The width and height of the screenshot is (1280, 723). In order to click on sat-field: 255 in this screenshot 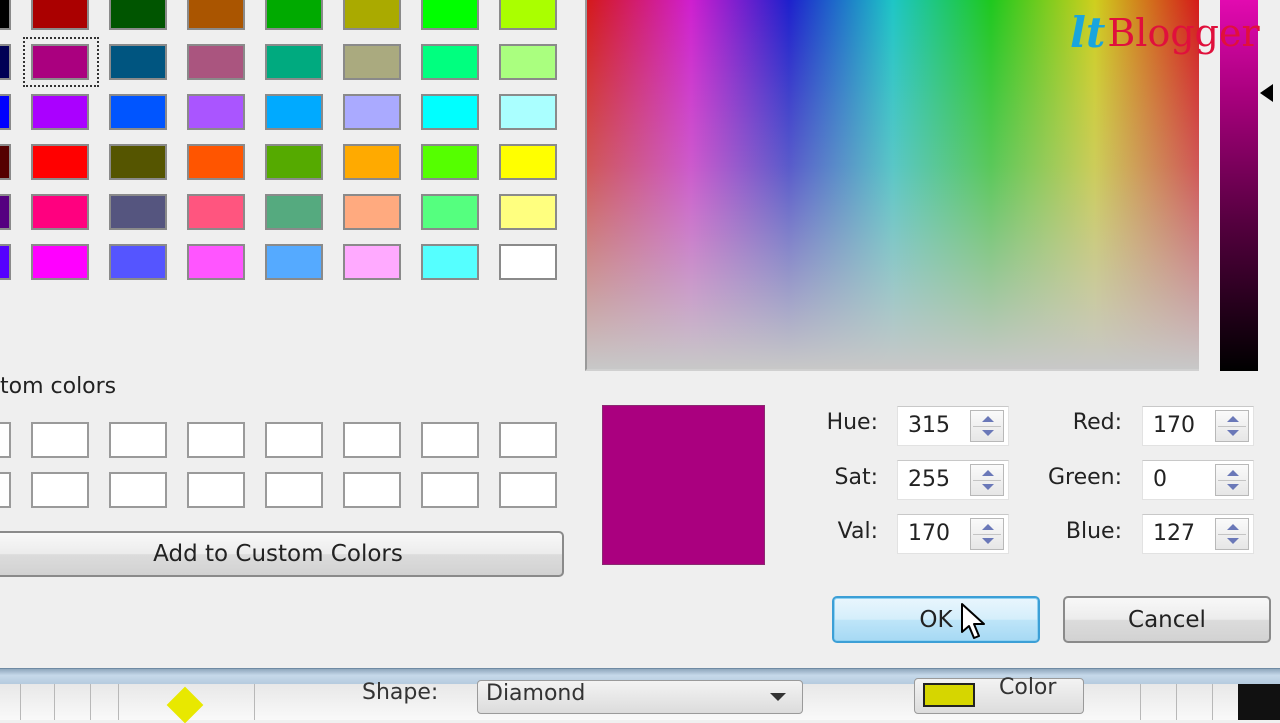, I will do `click(953, 480)`.